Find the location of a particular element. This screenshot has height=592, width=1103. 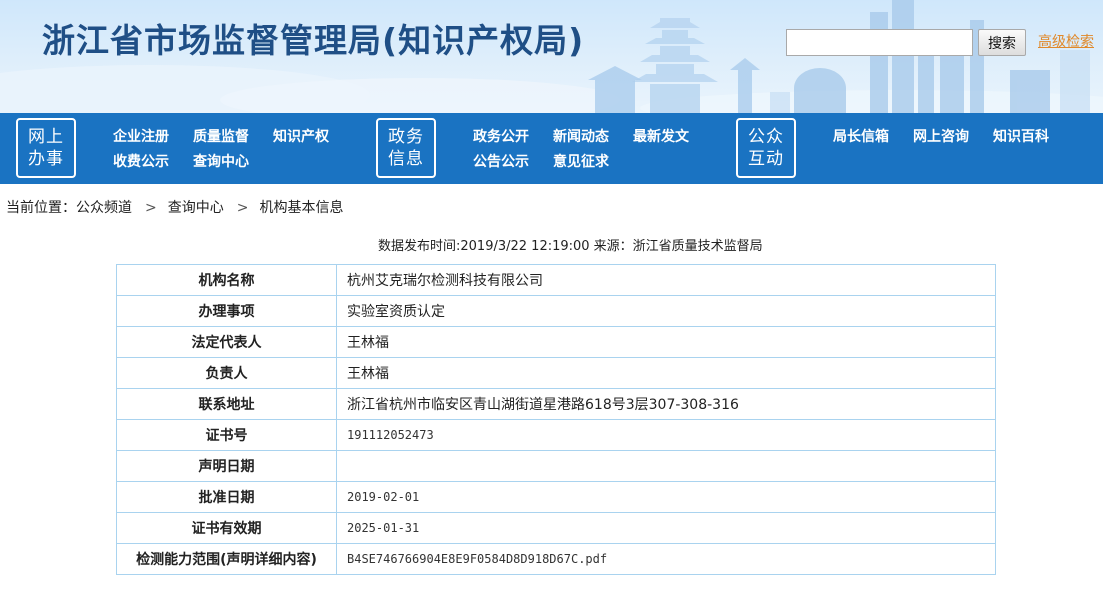

table-row: 联系地址 浙江省杭州市临安区青山湖街道星港路618号3层307-308-316 is located at coordinates (556, 404).